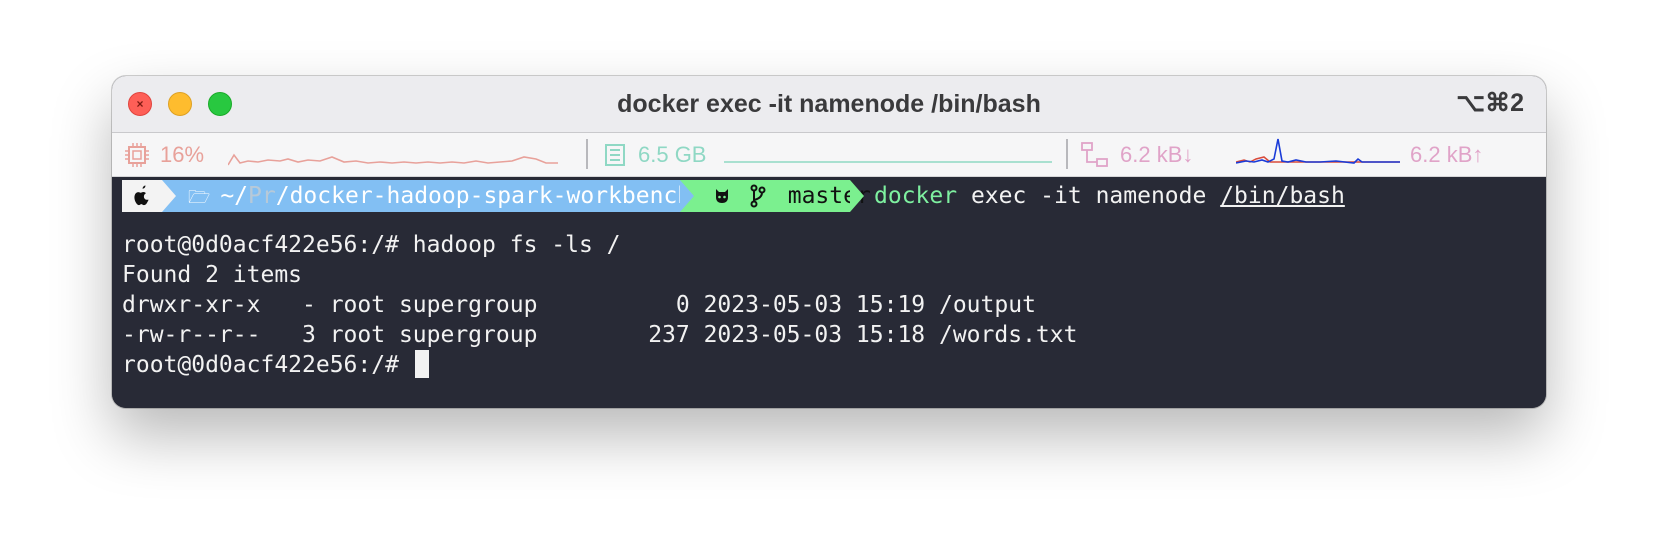 The image size is (1658, 556). I want to click on git-branch-icon, so click(758, 196).